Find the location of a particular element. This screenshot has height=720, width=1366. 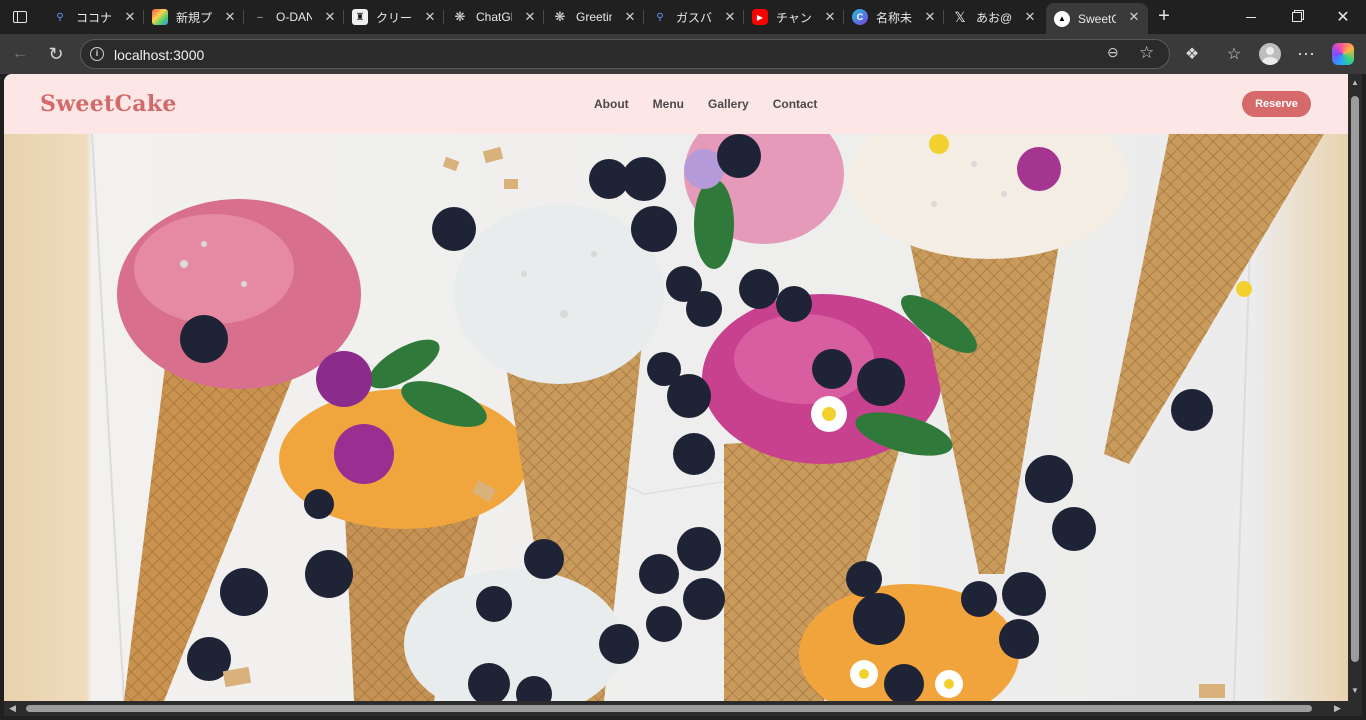

window-close-button: ✕ is located at coordinates (1343, 17).